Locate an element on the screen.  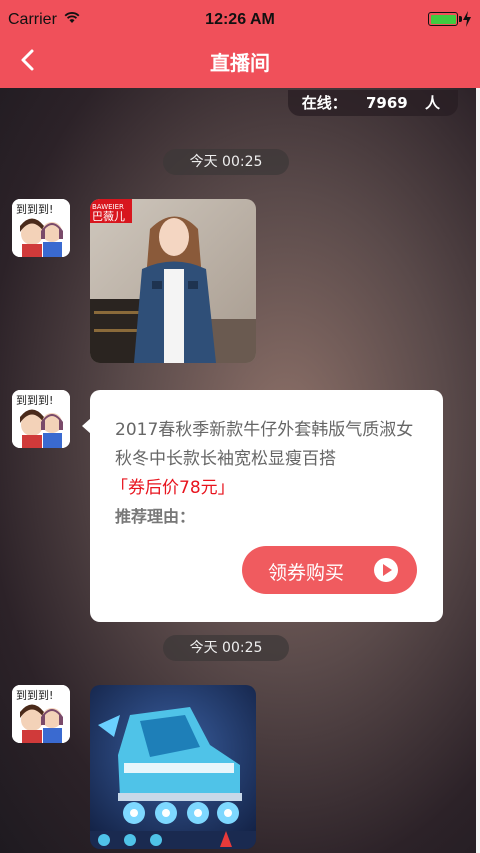
play-circle-icon is located at coordinates (386, 570).